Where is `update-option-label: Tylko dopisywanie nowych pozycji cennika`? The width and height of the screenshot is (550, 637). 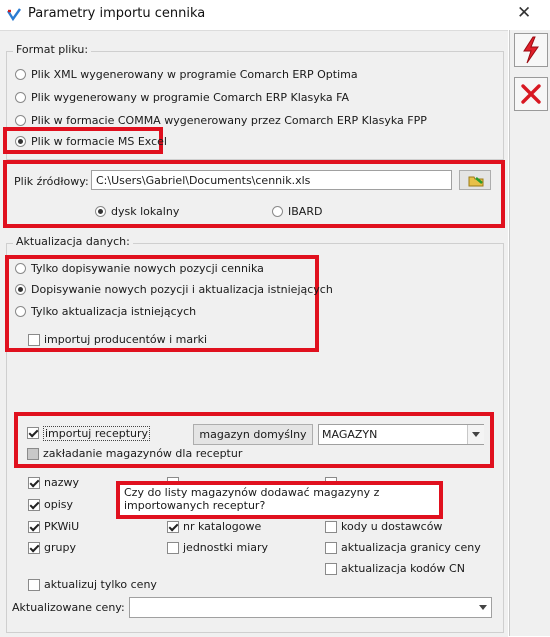
update-option-label: Tylko dopisywanie nowych pozycji cennika is located at coordinates (147, 268).